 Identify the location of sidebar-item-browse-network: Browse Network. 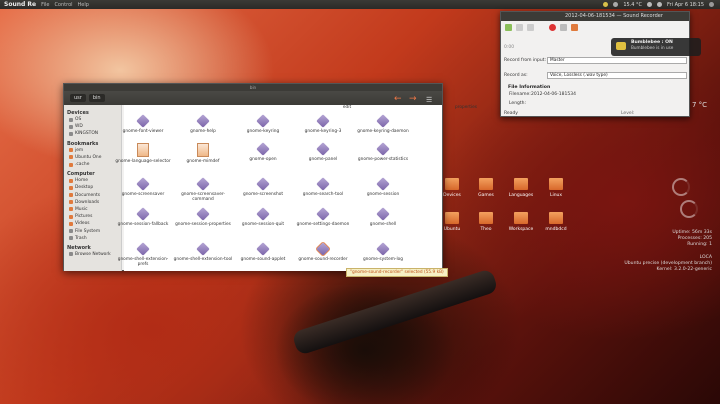
(92, 254).